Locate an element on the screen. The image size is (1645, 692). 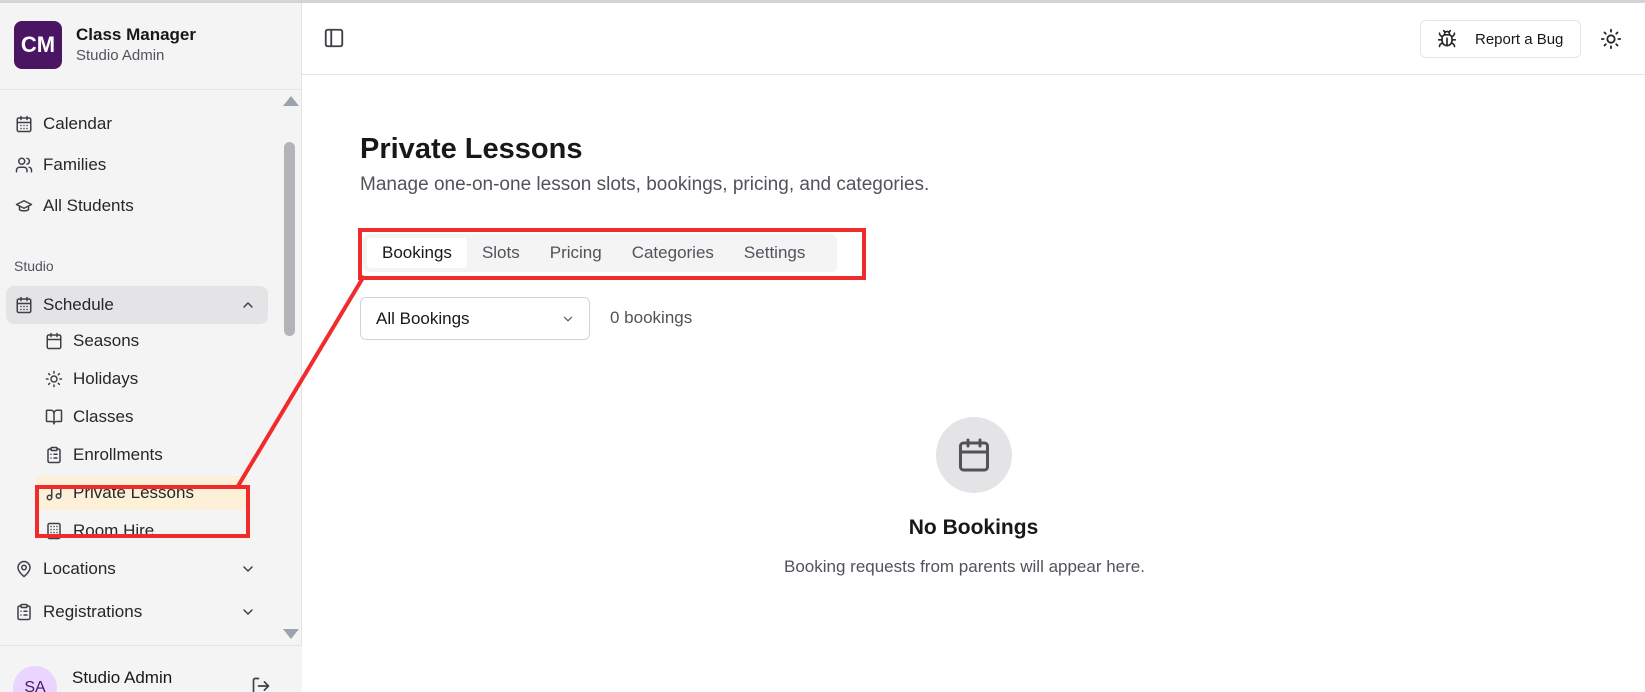
sidebar-item-registrations: Registrations is located at coordinates (137, 612).